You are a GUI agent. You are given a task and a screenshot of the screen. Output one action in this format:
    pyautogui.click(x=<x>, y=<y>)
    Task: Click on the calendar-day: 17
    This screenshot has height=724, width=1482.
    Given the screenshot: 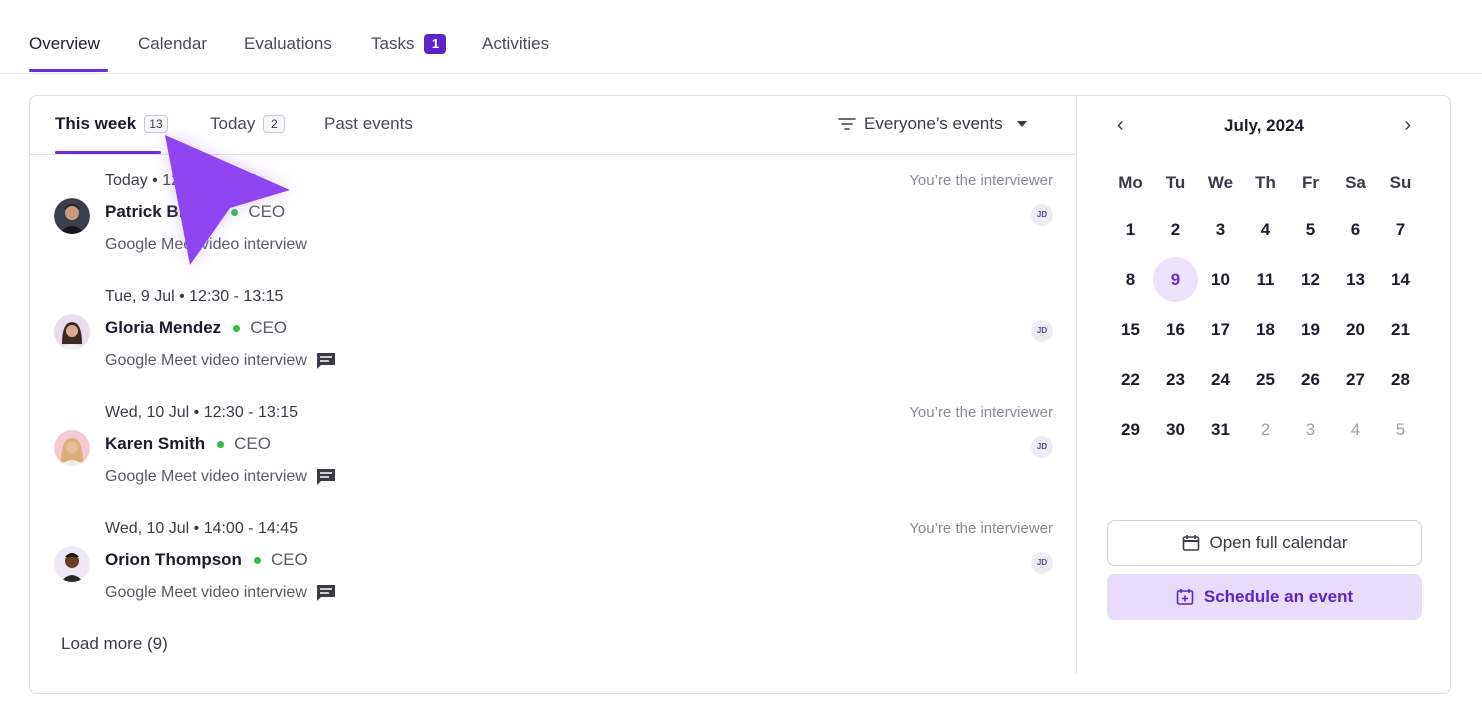 What is the action you would take?
    pyautogui.click(x=1220, y=329)
    